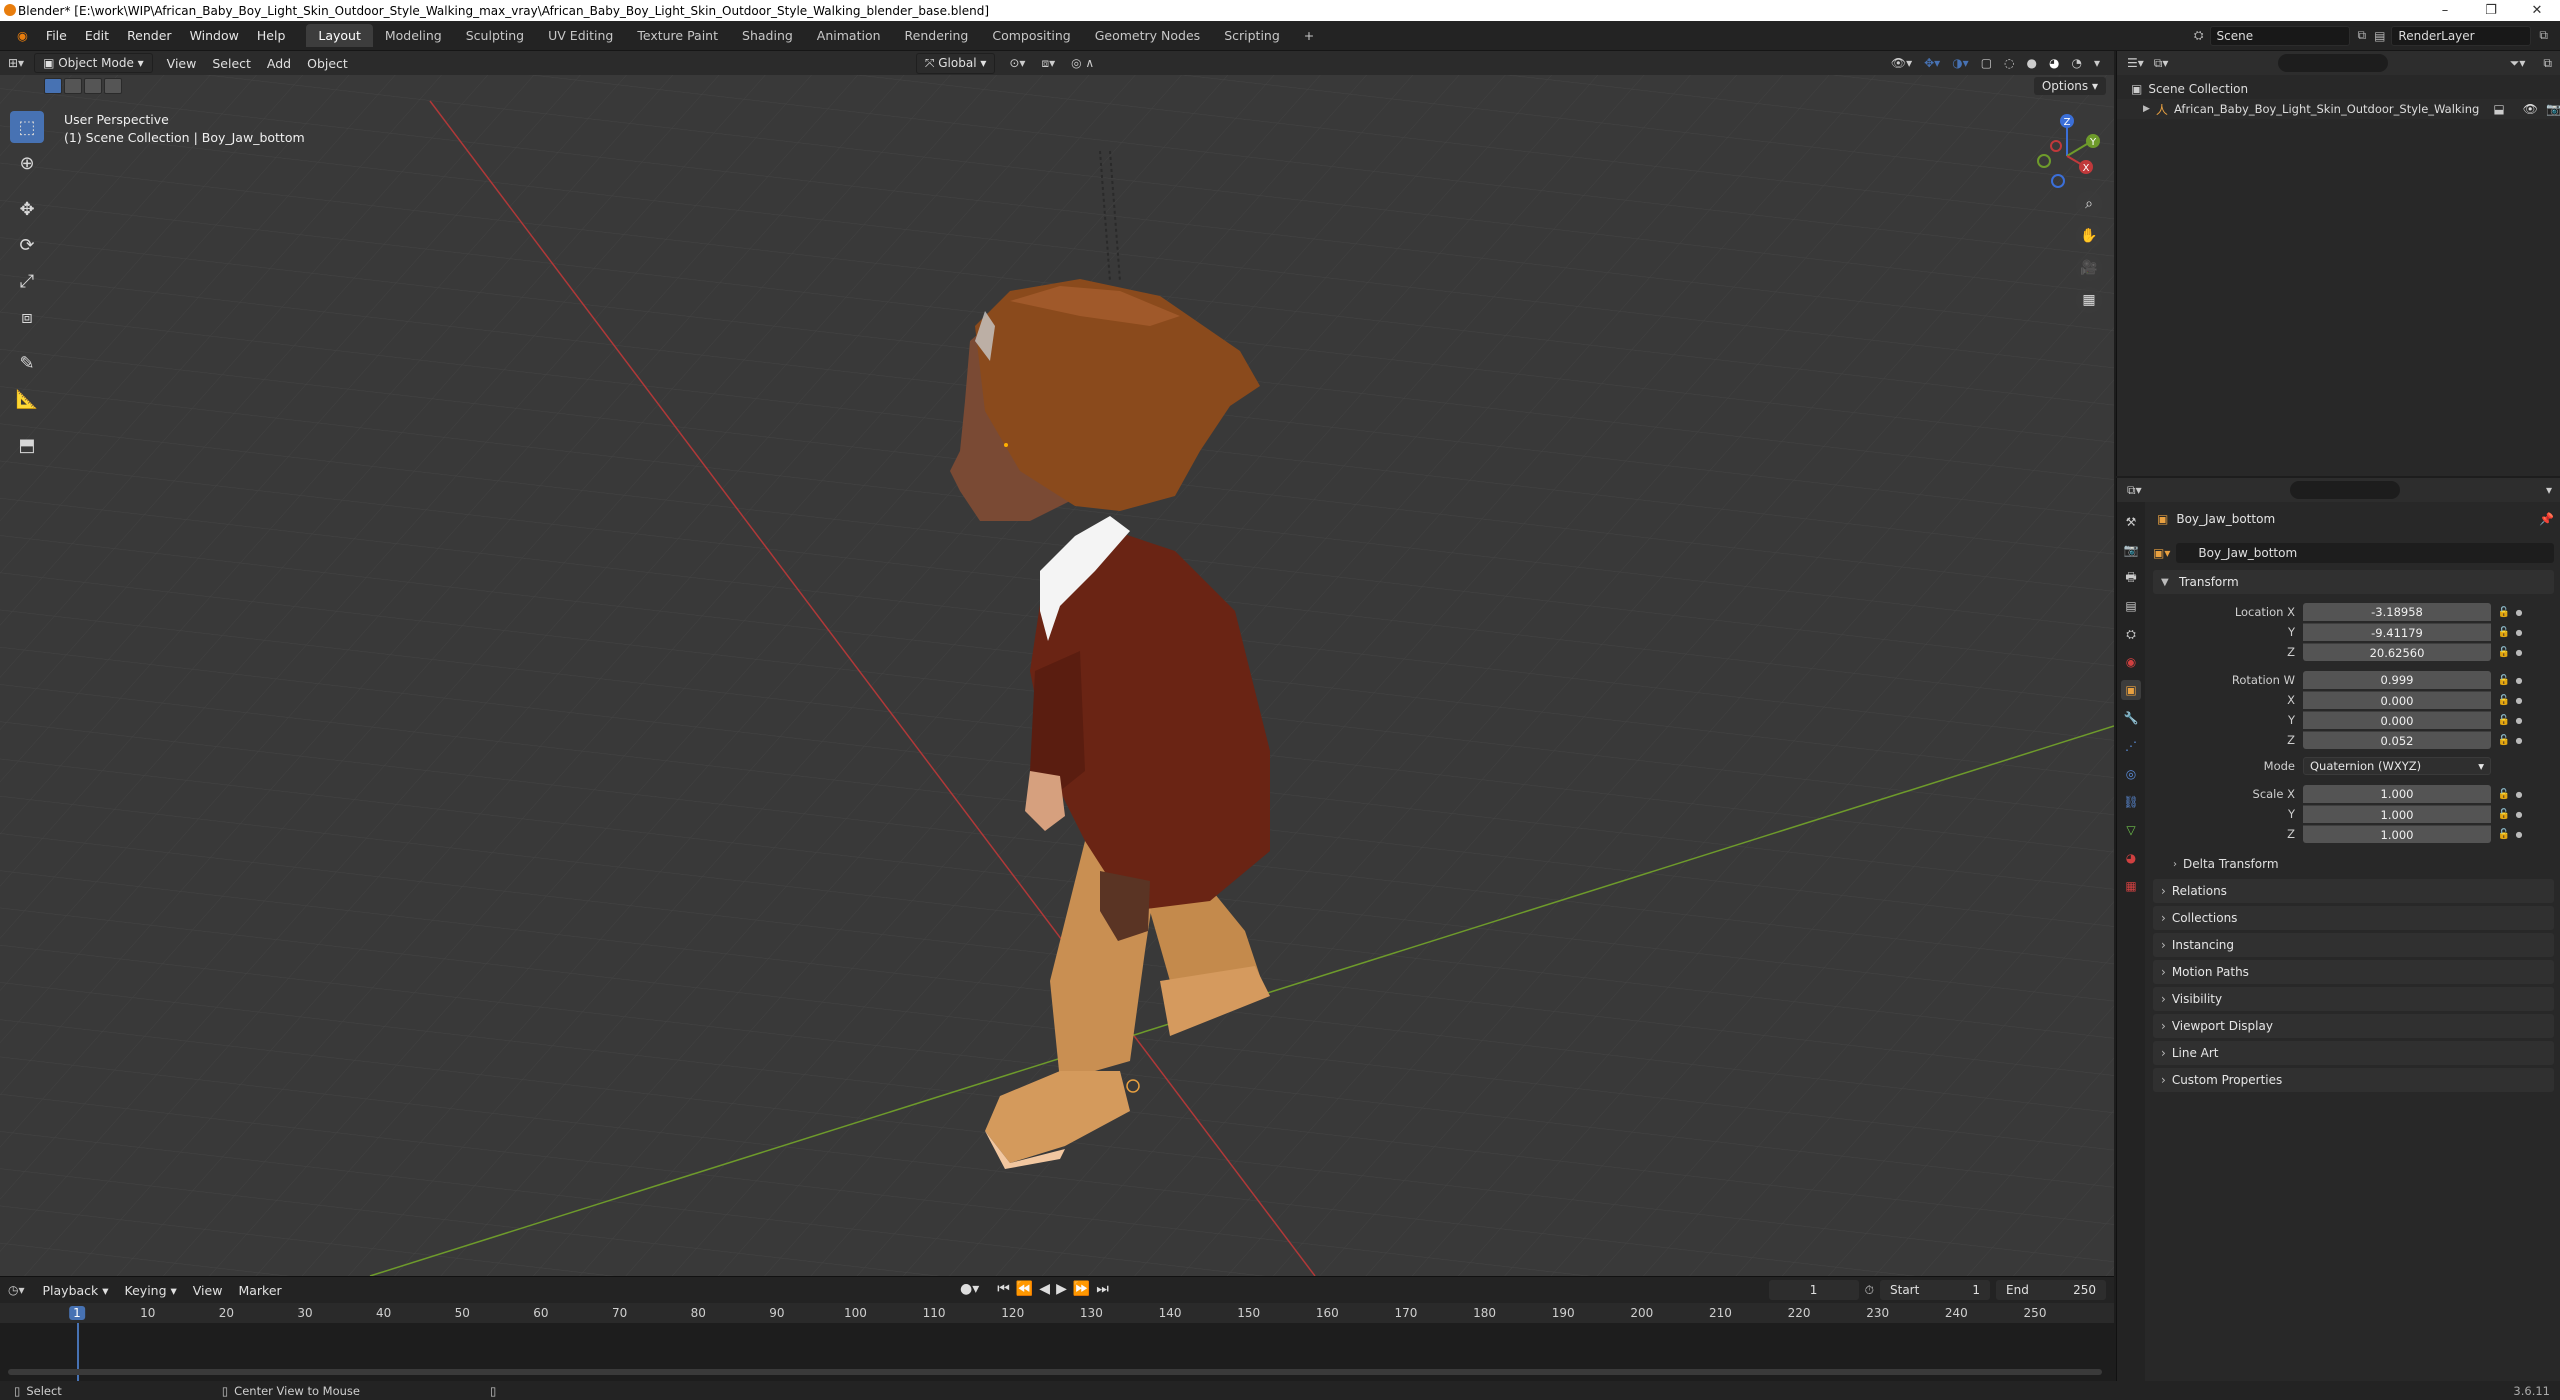  Describe the element at coordinates (182, 63) in the screenshot. I see `menu-view: View` at that location.